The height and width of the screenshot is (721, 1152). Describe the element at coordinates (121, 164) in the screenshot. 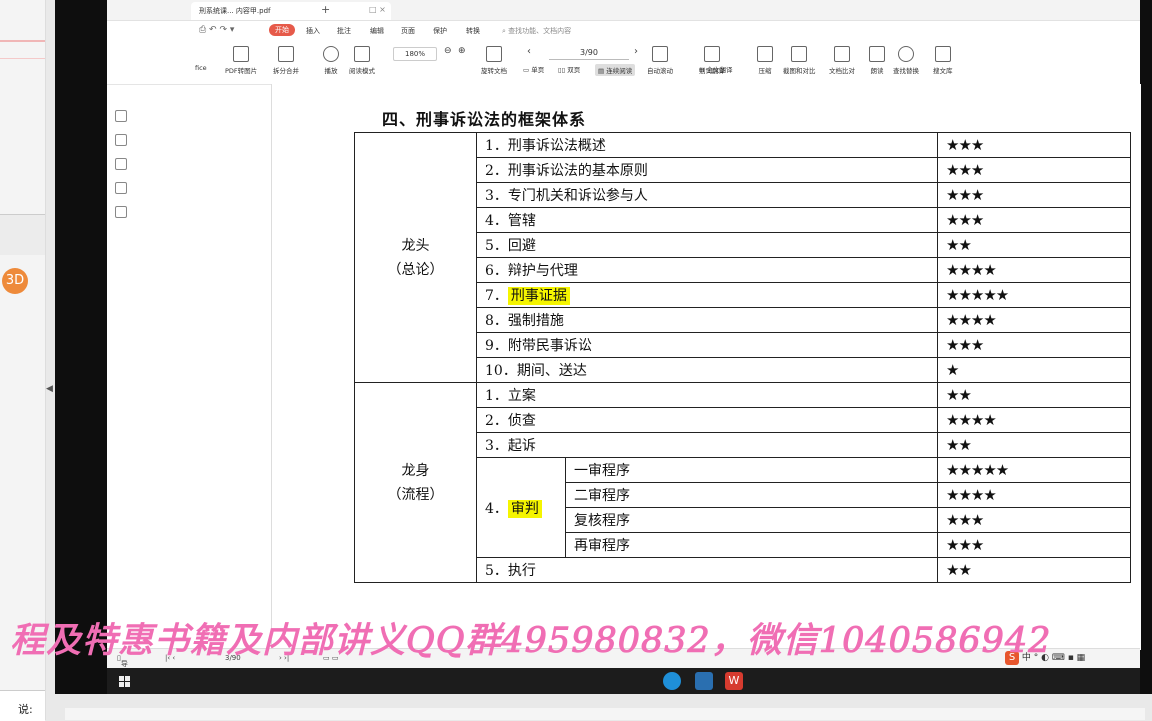

I see `attachment-icon` at that location.